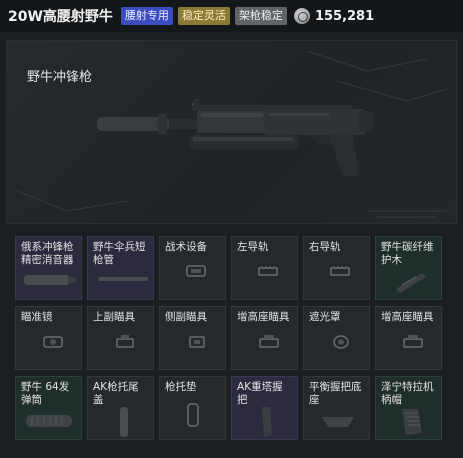 The image size is (463, 458). What do you see at coordinates (47, 253) in the screenshot?
I see `slot-label: 俄系冲锋枪 精密消音器` at bounding box center [47, 253].